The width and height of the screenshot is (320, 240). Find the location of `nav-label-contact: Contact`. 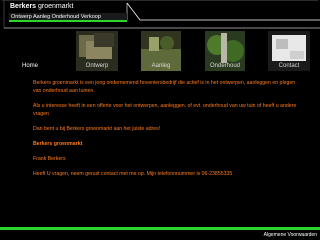

nav-label-contact: Contact is located at coordinates (289, 66).